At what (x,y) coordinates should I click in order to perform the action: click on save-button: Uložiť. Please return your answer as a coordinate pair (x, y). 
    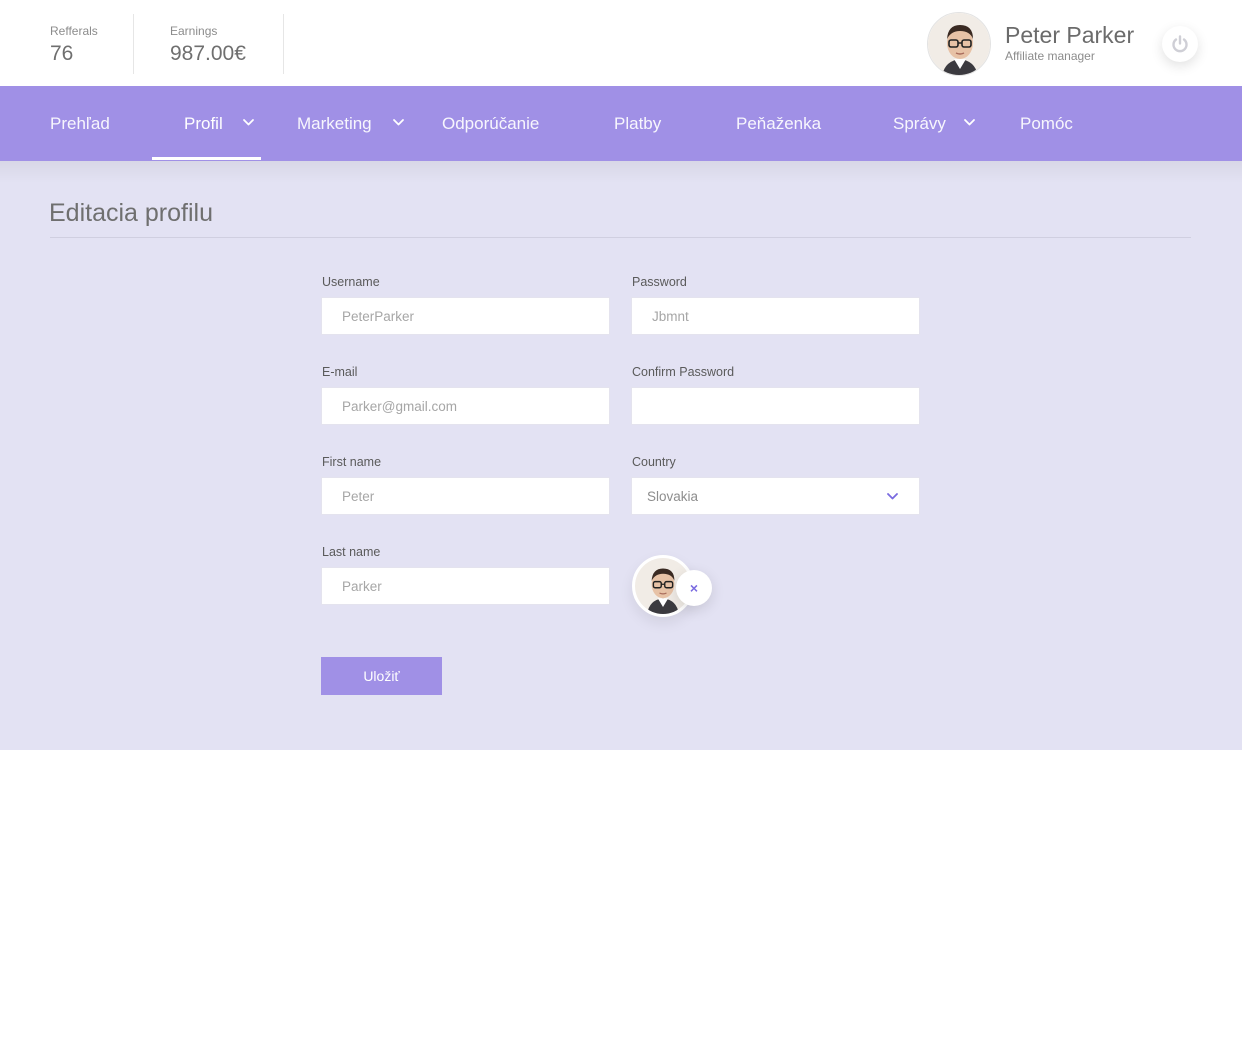
    Looking at the image, I should click on (381, 676).